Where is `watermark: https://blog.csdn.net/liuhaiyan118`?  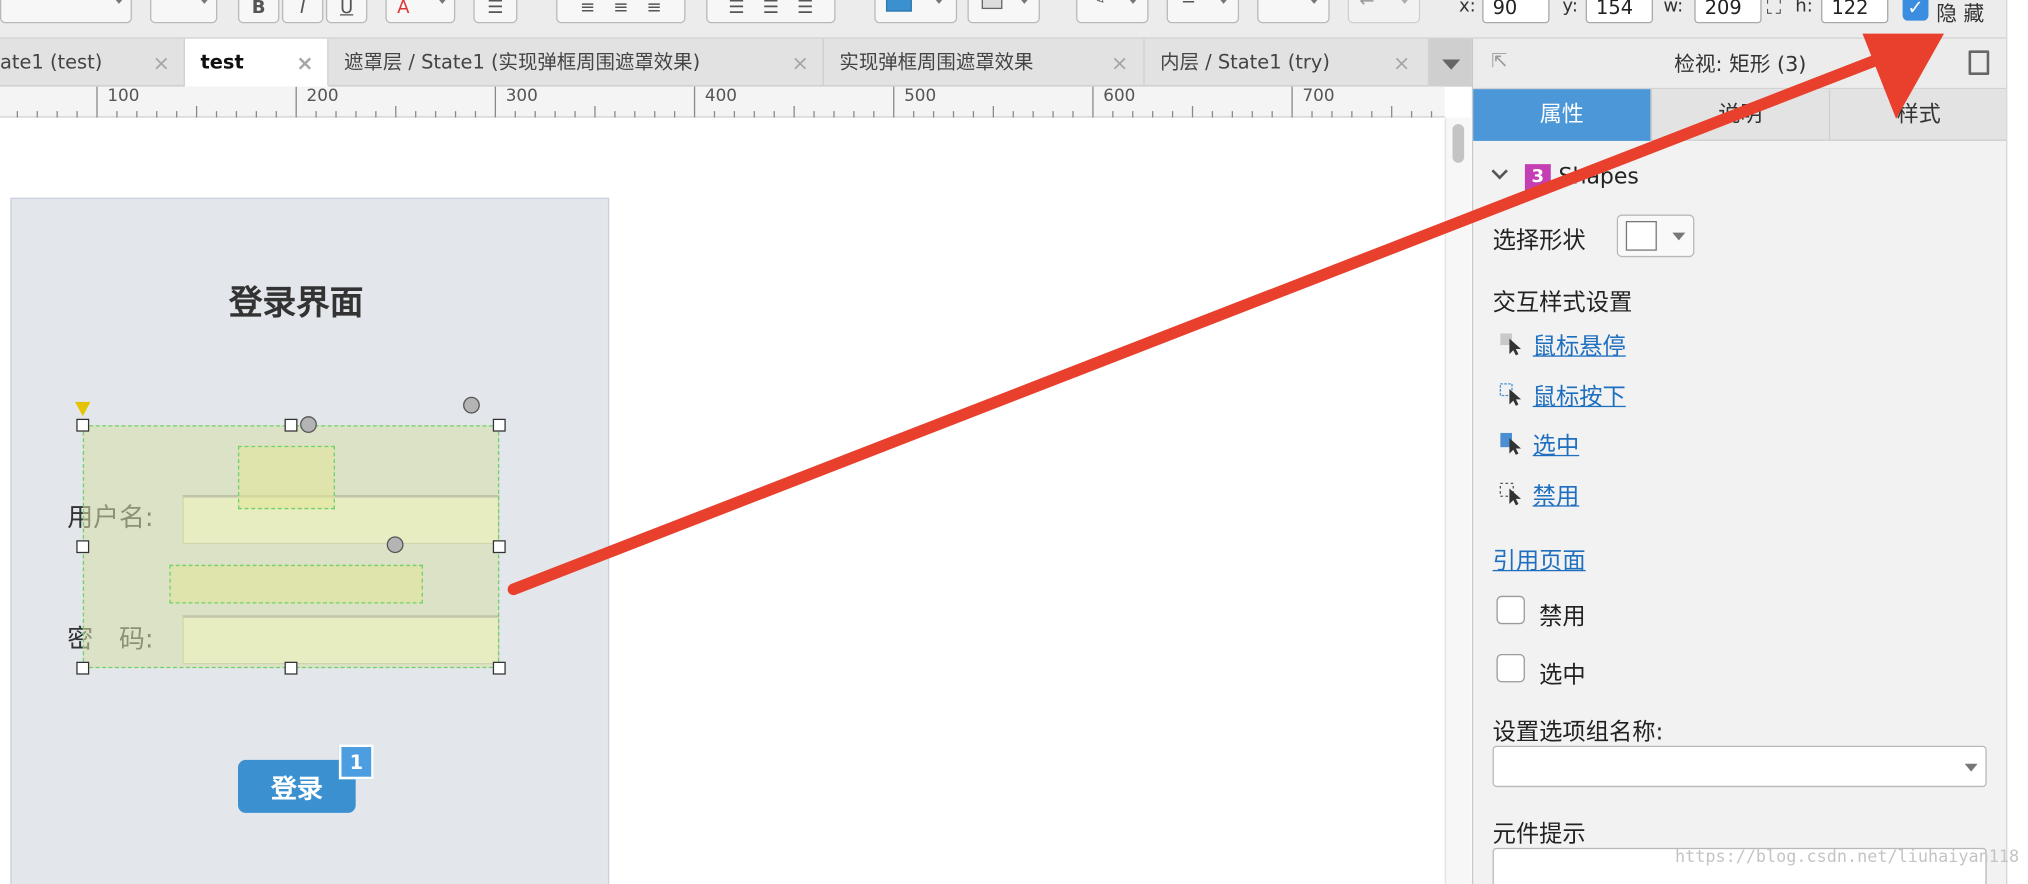
watermark: https://blog.csdn.net/liuhaiyan118 is located at coordinates (1847, 857).